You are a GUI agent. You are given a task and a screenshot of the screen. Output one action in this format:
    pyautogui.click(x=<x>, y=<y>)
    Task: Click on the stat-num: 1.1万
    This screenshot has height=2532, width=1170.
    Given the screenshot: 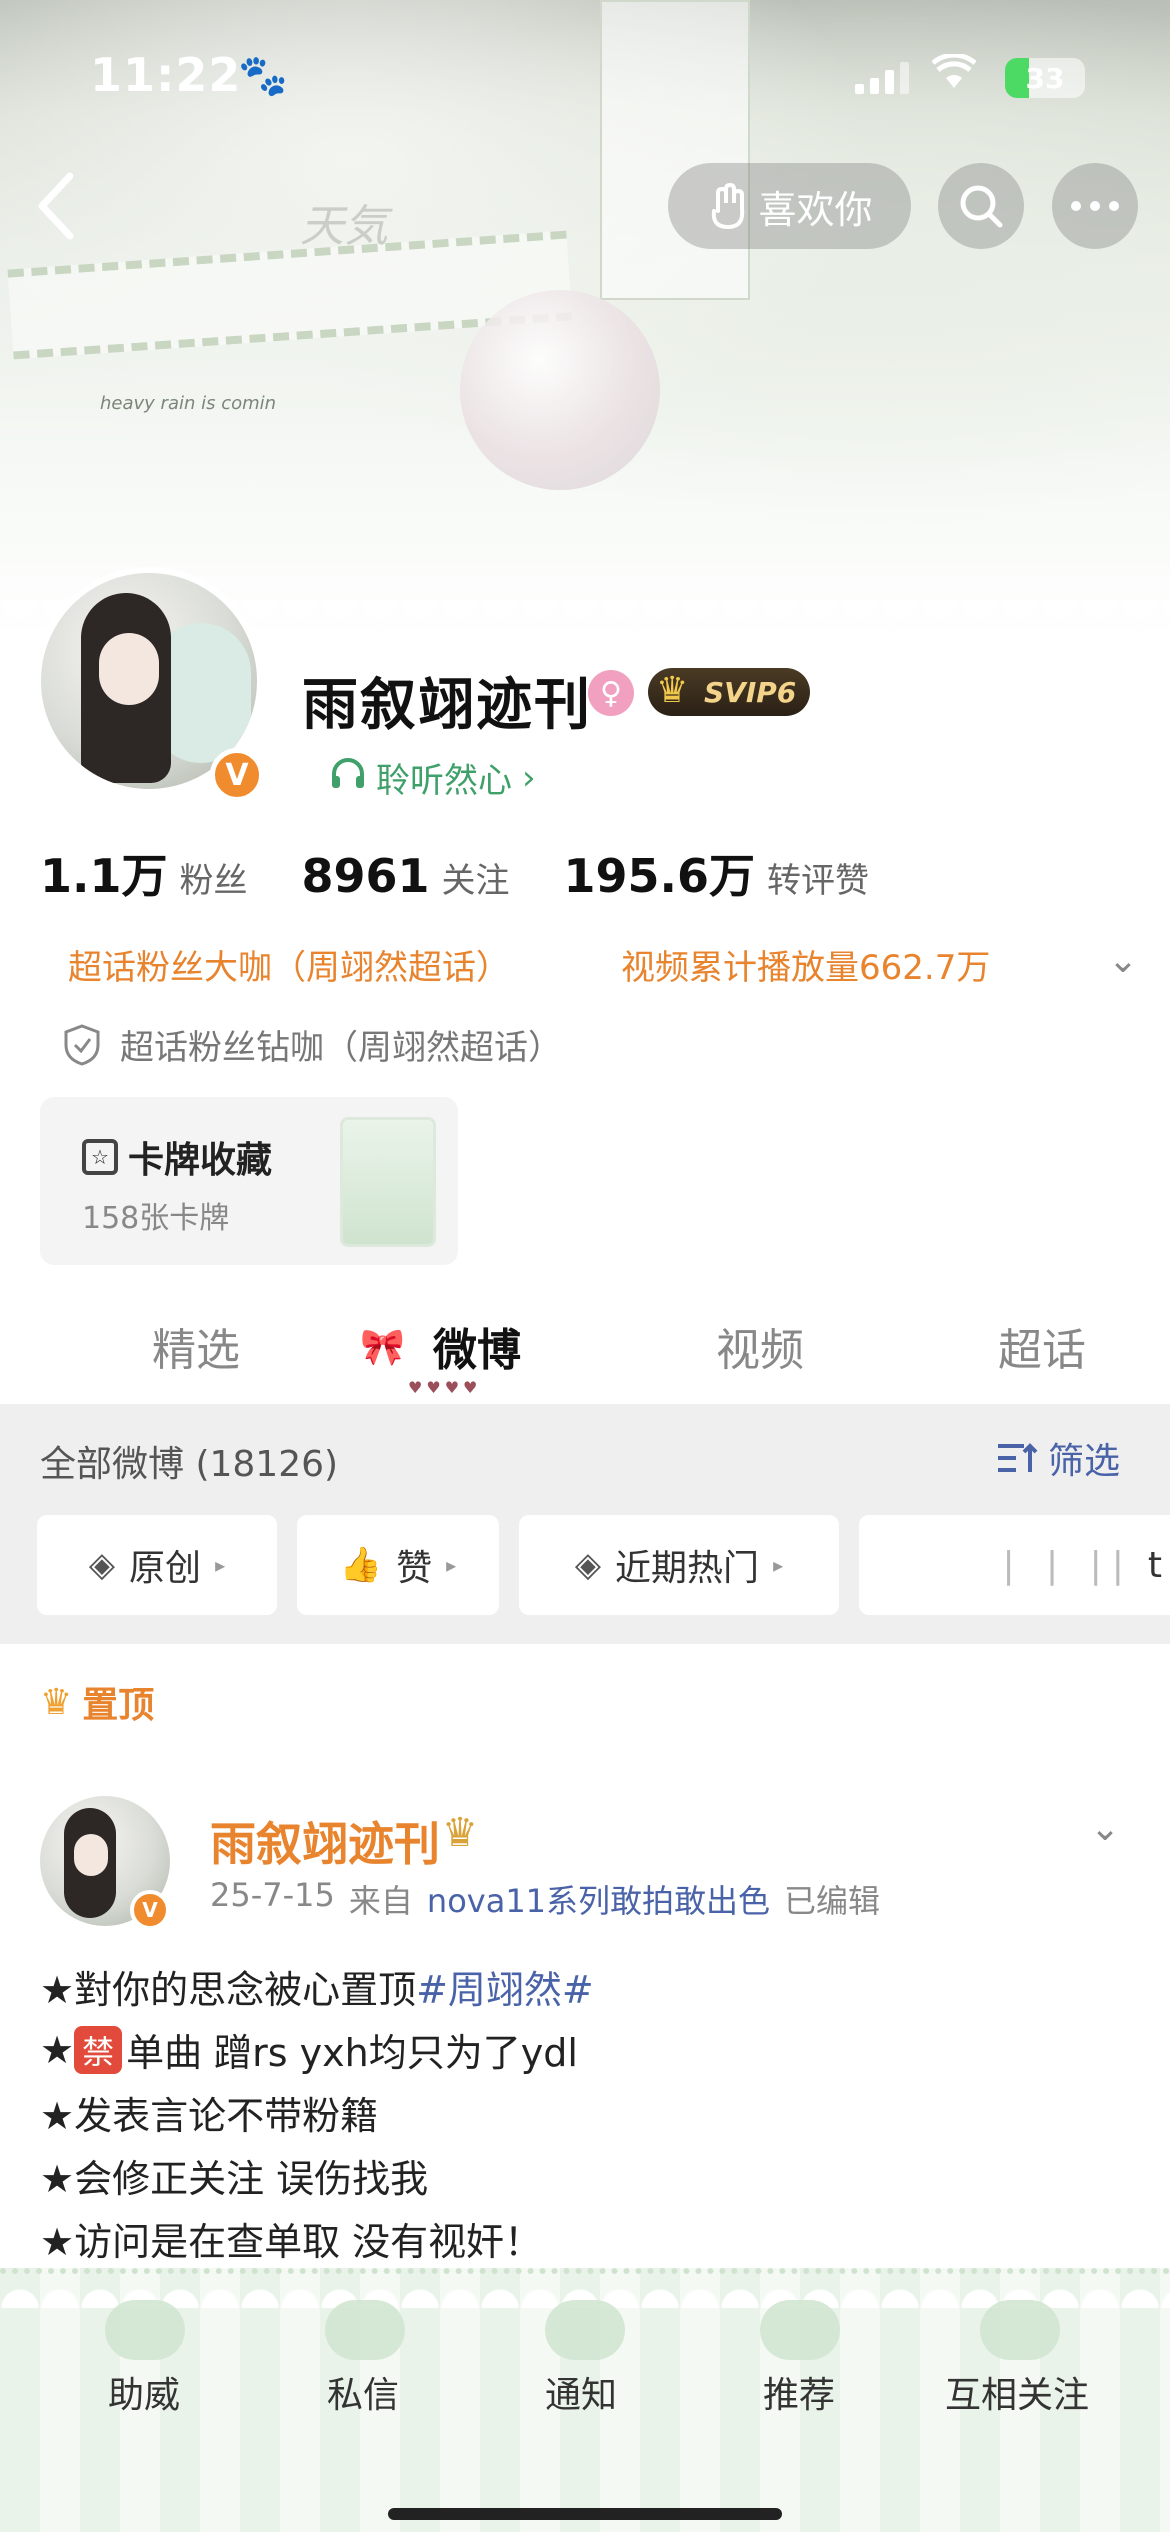 What is the action you would take?
    pyautogui.click(x=104, y=876)
    